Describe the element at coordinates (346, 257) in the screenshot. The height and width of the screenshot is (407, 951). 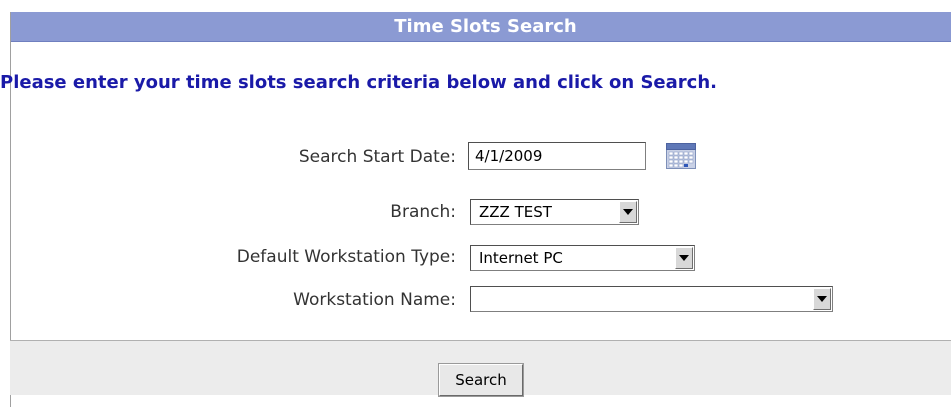
I see `workstation-type-label: Default Workstation Type:` at that location.